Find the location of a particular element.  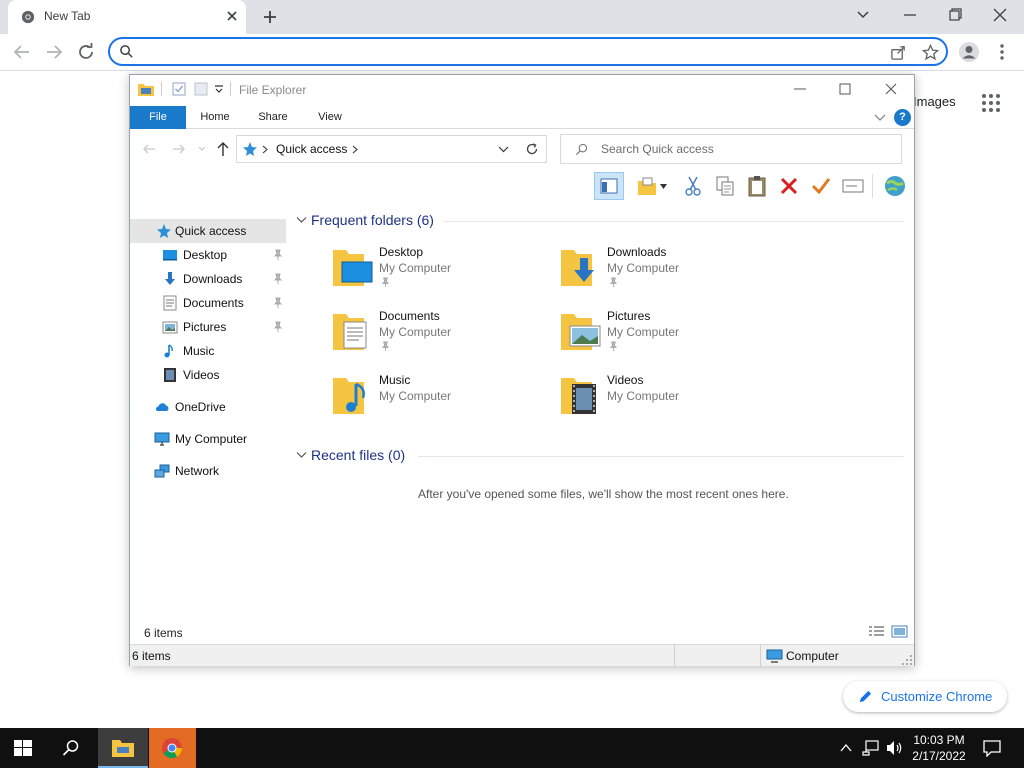

ribbon-tab-share: Share is located at coordinates (273, 117).